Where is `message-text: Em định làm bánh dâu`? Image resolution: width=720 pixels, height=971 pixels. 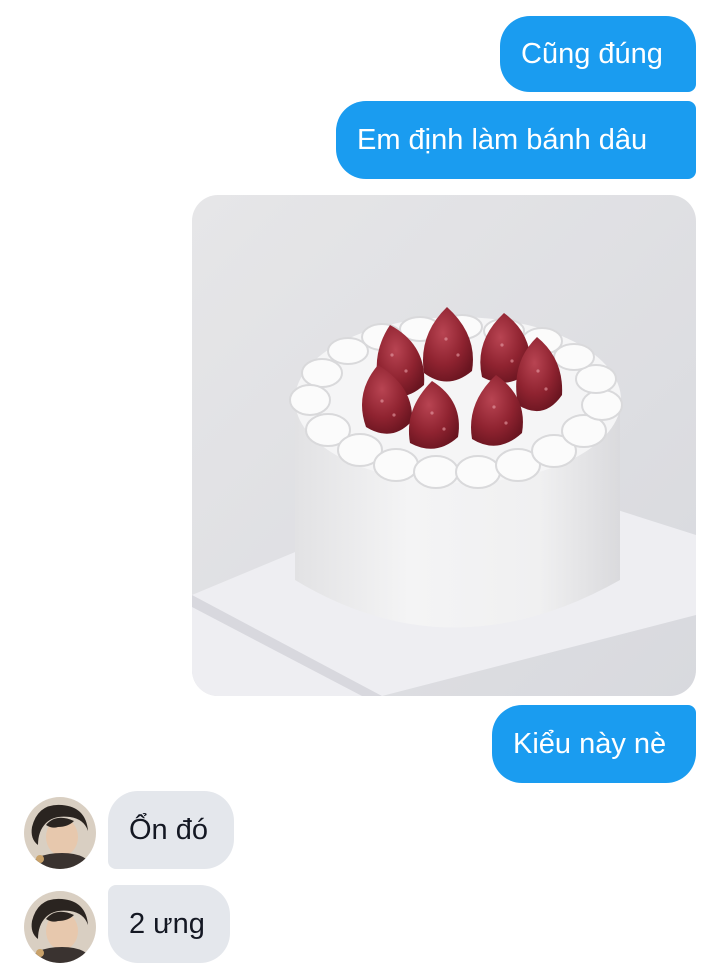
message-text: Em định làm bánh dâu is located at coordinates (502, 139).